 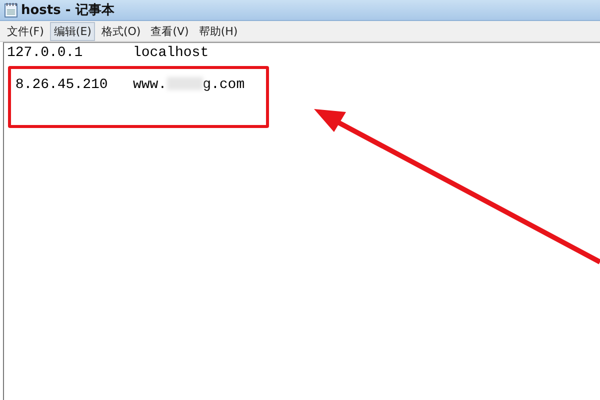 What do you see at coordinates (223, 85) in the screenshot?
I see `host-name: g.com` at bounding box center [223, 85].